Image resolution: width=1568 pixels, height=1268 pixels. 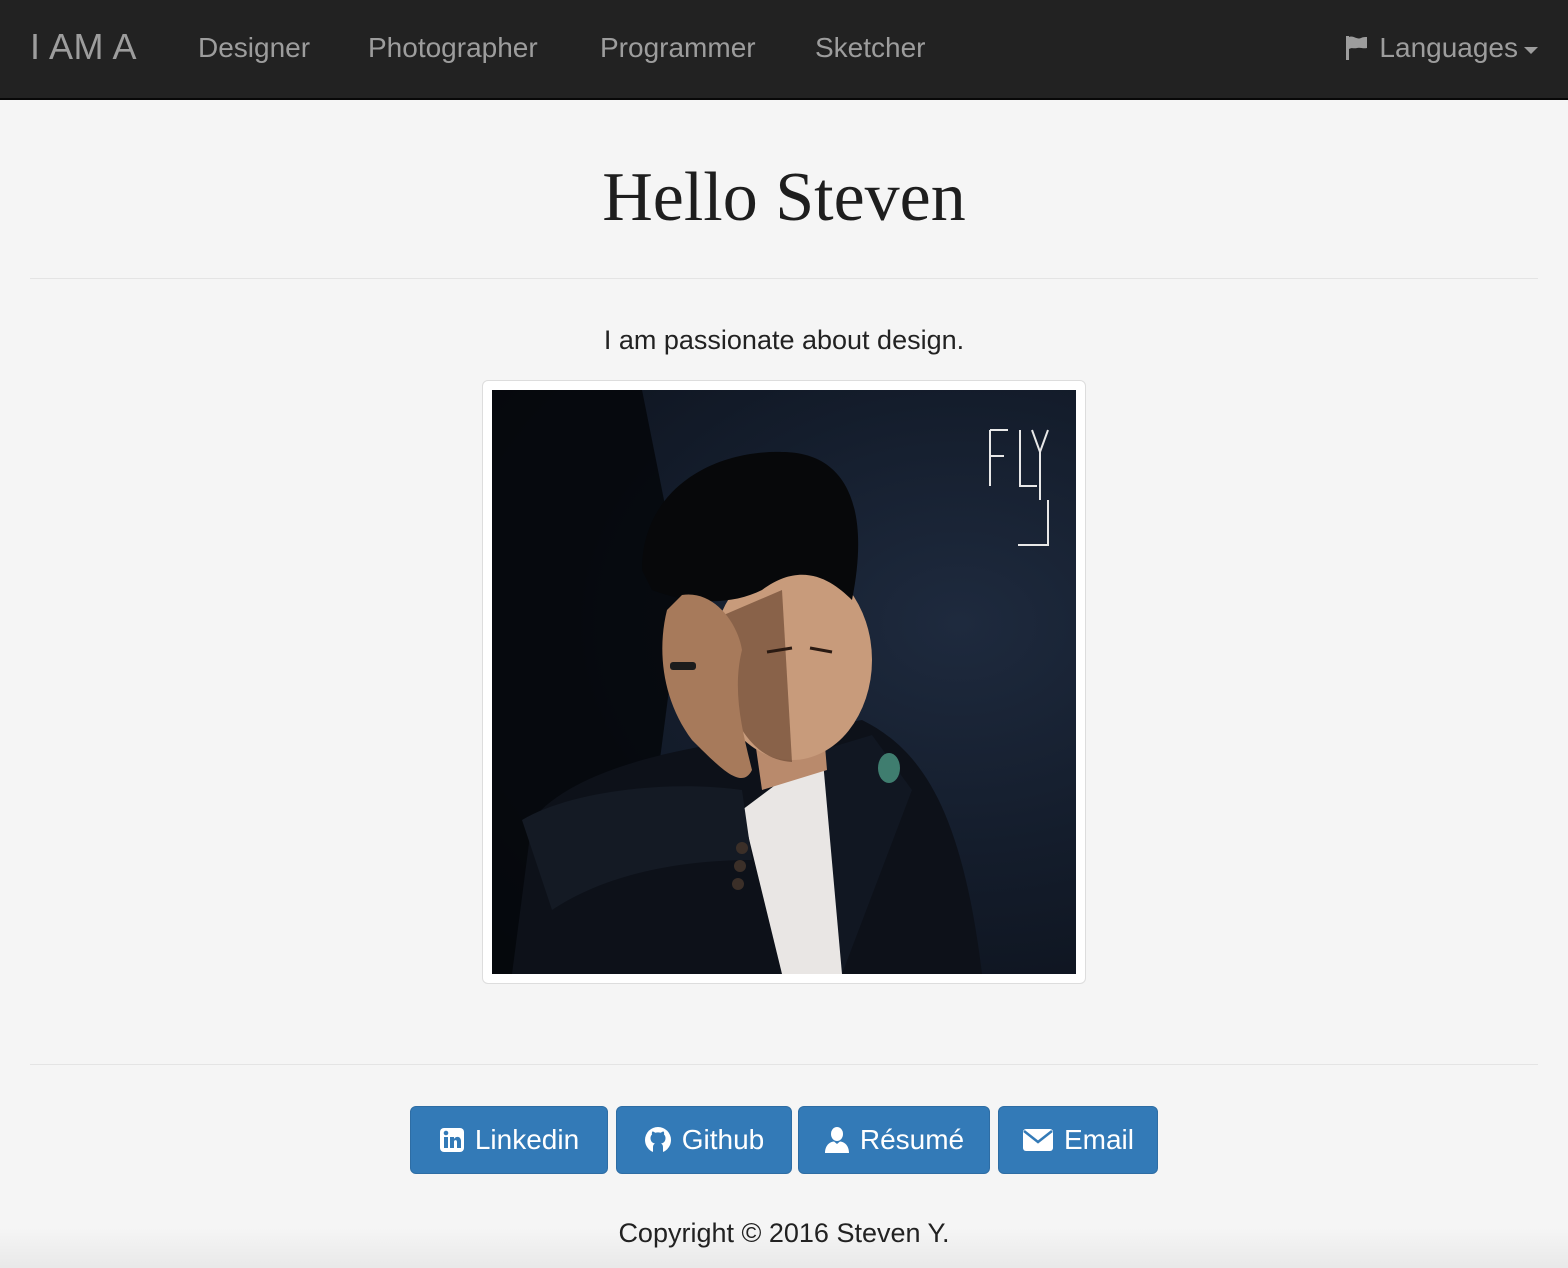 What do you see at coordinates (453, 48) in the screenshot?
I see `nav-link-photographer: Photographer` at bounding box center [453, 48].